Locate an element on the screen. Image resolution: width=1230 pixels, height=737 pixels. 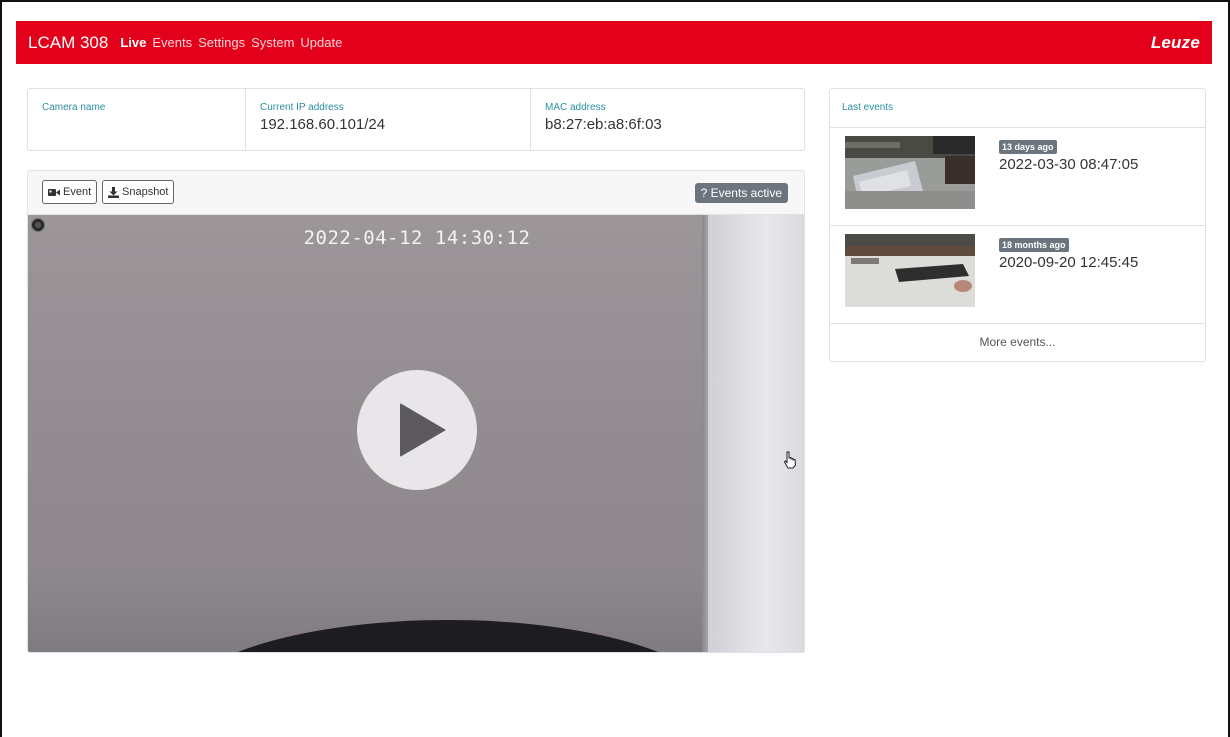
ip-address-value: 192.168.60.101/24 is located at coordinates (323, 124).